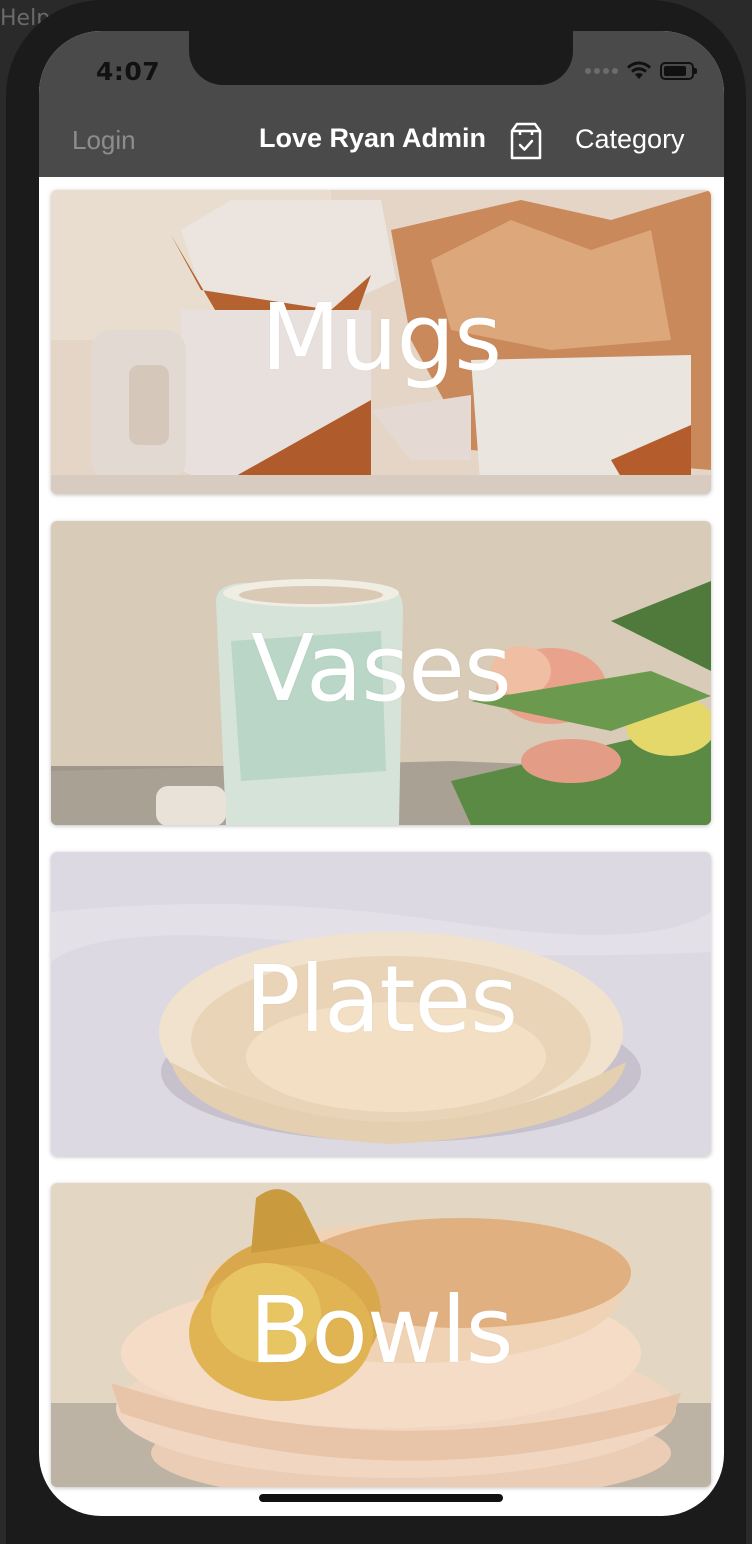  Describe the element at coordinates (381, 1498) in the screenshot. I see `home-indicator` at that location.